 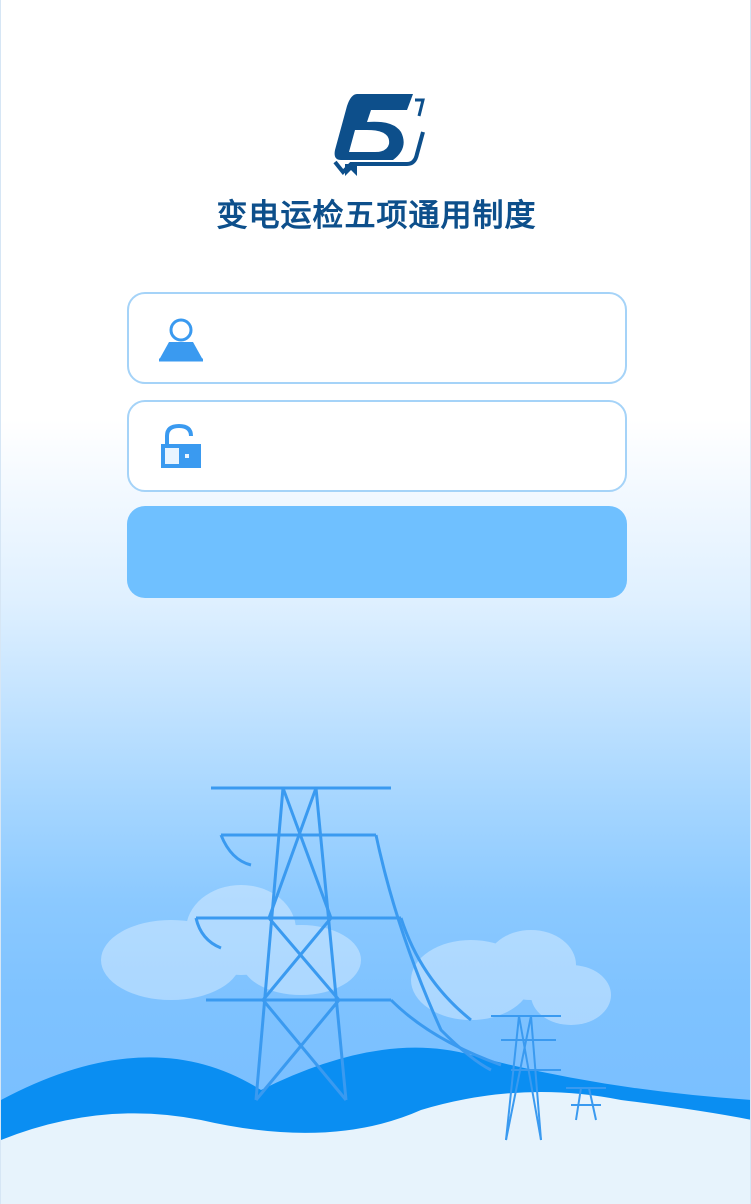 What do you see at coordinates (377, 552) in the screenshot?
I see `login-button` at bounding box center [377, 552].